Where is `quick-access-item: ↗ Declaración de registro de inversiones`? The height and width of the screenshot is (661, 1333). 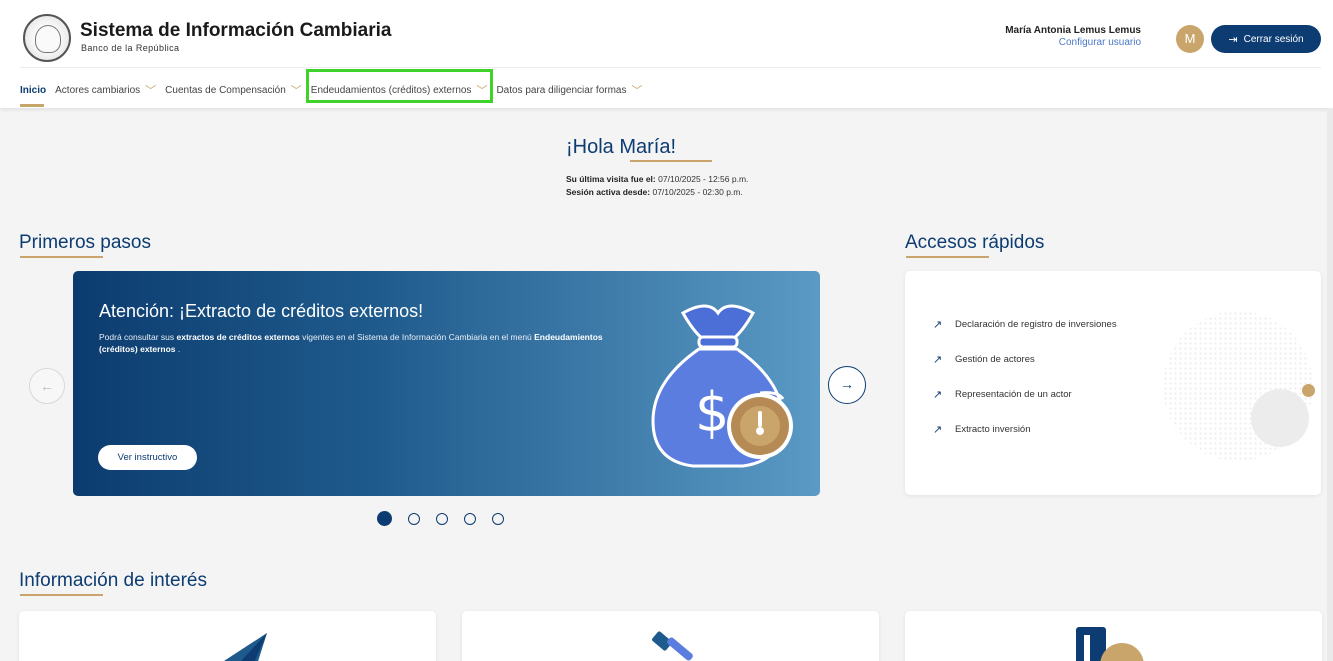 quick-access-item: ↗ Declaración de registro de inversiones is located at coordinates (1025, 324).